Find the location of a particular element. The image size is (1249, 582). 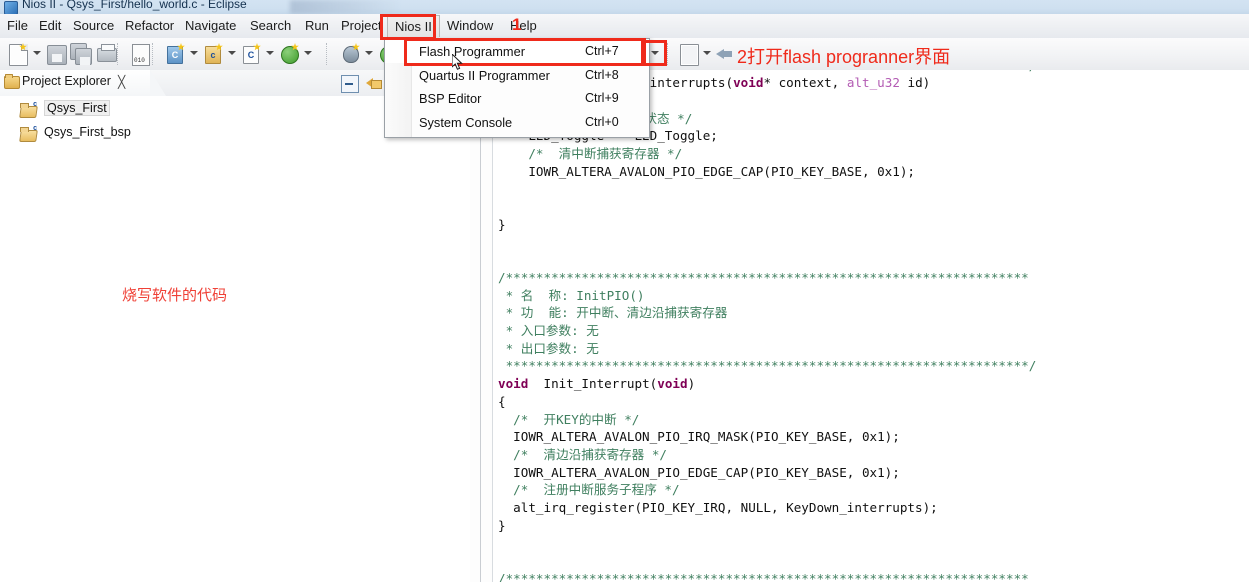

eclipse-icon is located at coordinates (11, 7).